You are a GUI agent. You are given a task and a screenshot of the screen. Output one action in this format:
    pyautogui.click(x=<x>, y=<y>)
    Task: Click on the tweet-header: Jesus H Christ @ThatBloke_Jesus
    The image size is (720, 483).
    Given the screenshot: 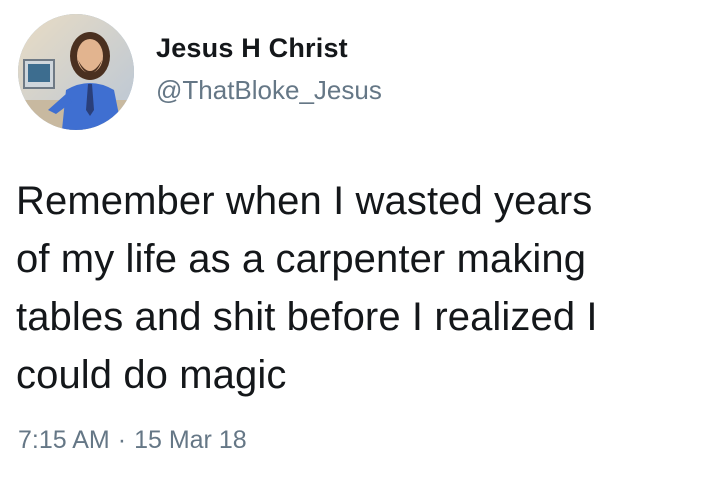 What is the action you would take?
    pyautogui.click(x=200, y=72)
    